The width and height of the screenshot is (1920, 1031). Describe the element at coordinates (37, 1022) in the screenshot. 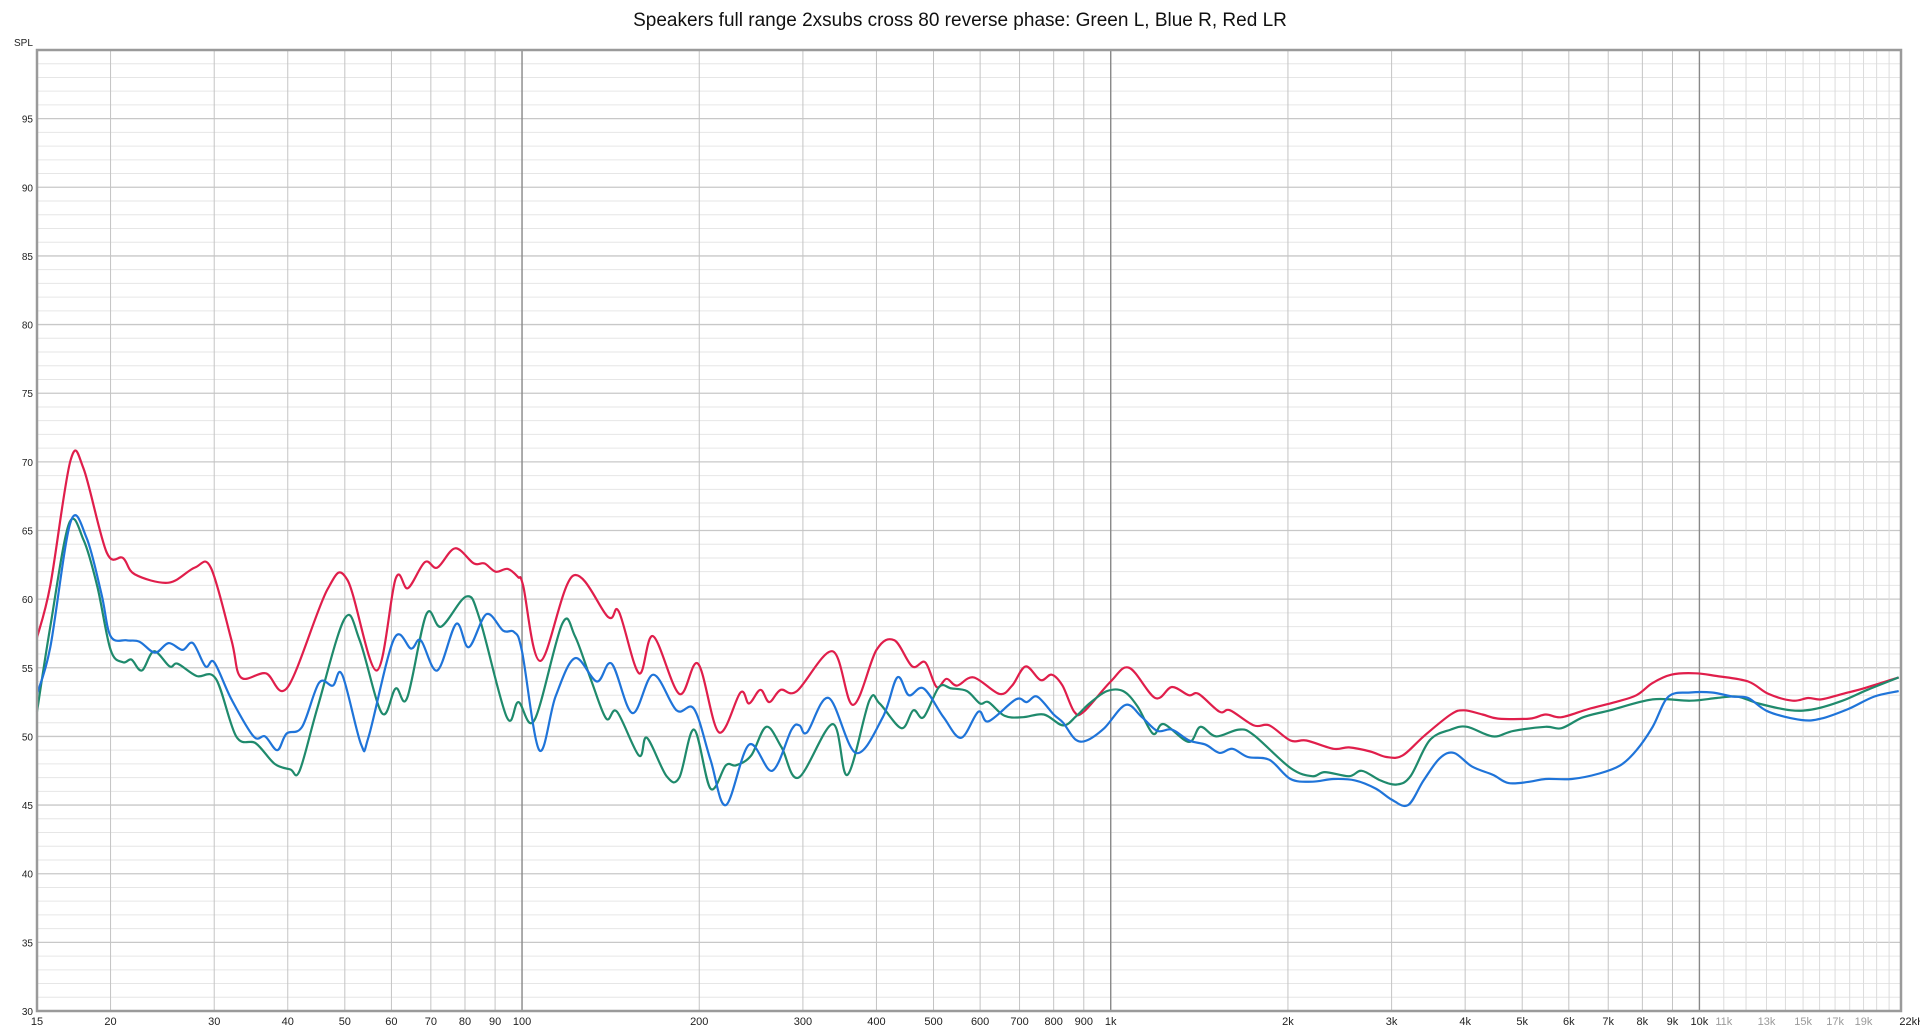

I see `x-tick-label: 15` at that location.